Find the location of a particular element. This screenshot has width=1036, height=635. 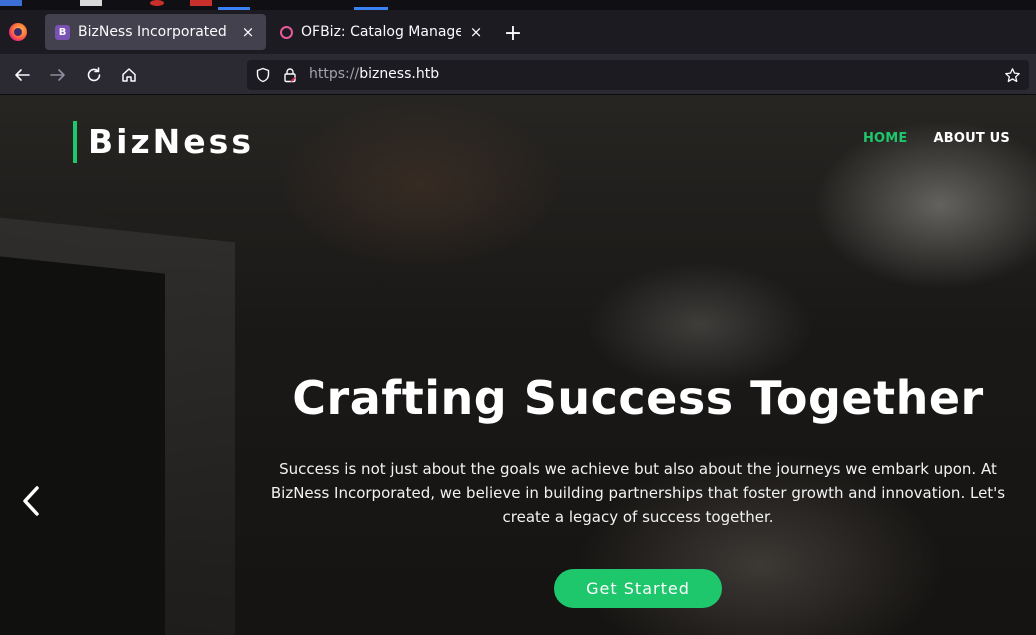

forward-button is located at coordinates (58, 75).